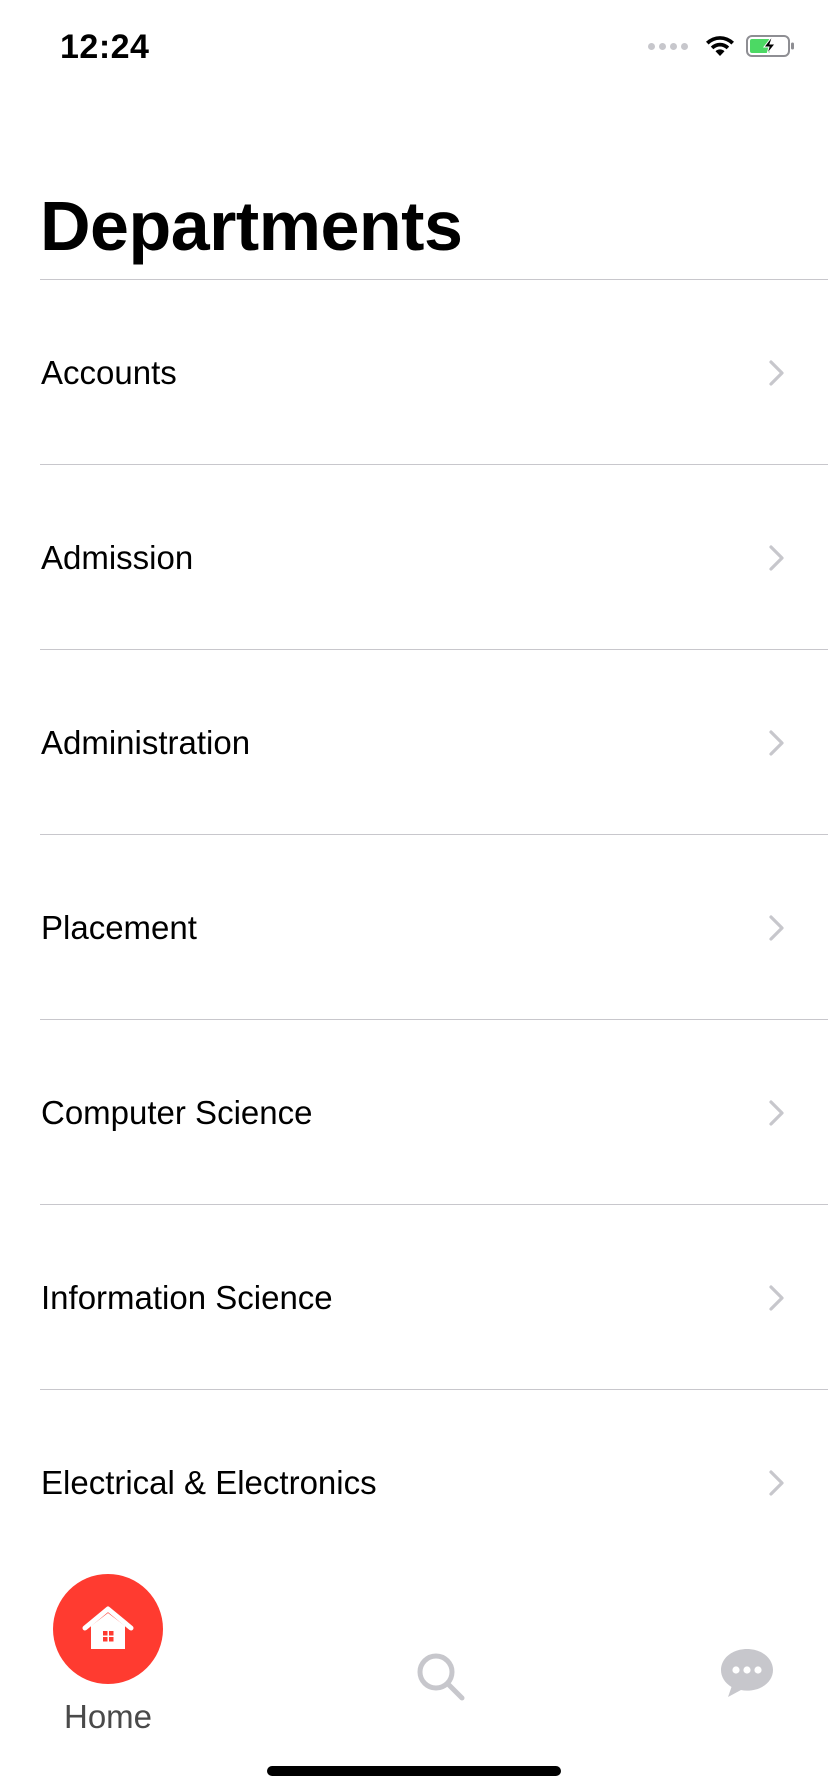 The height and width of the screenshot is (1792, 828). What do you see at coordinates (209, 1482) in the screenshot?
I see `list-item-label: Electrical & Electronics` at bounding box center [209, 1482].